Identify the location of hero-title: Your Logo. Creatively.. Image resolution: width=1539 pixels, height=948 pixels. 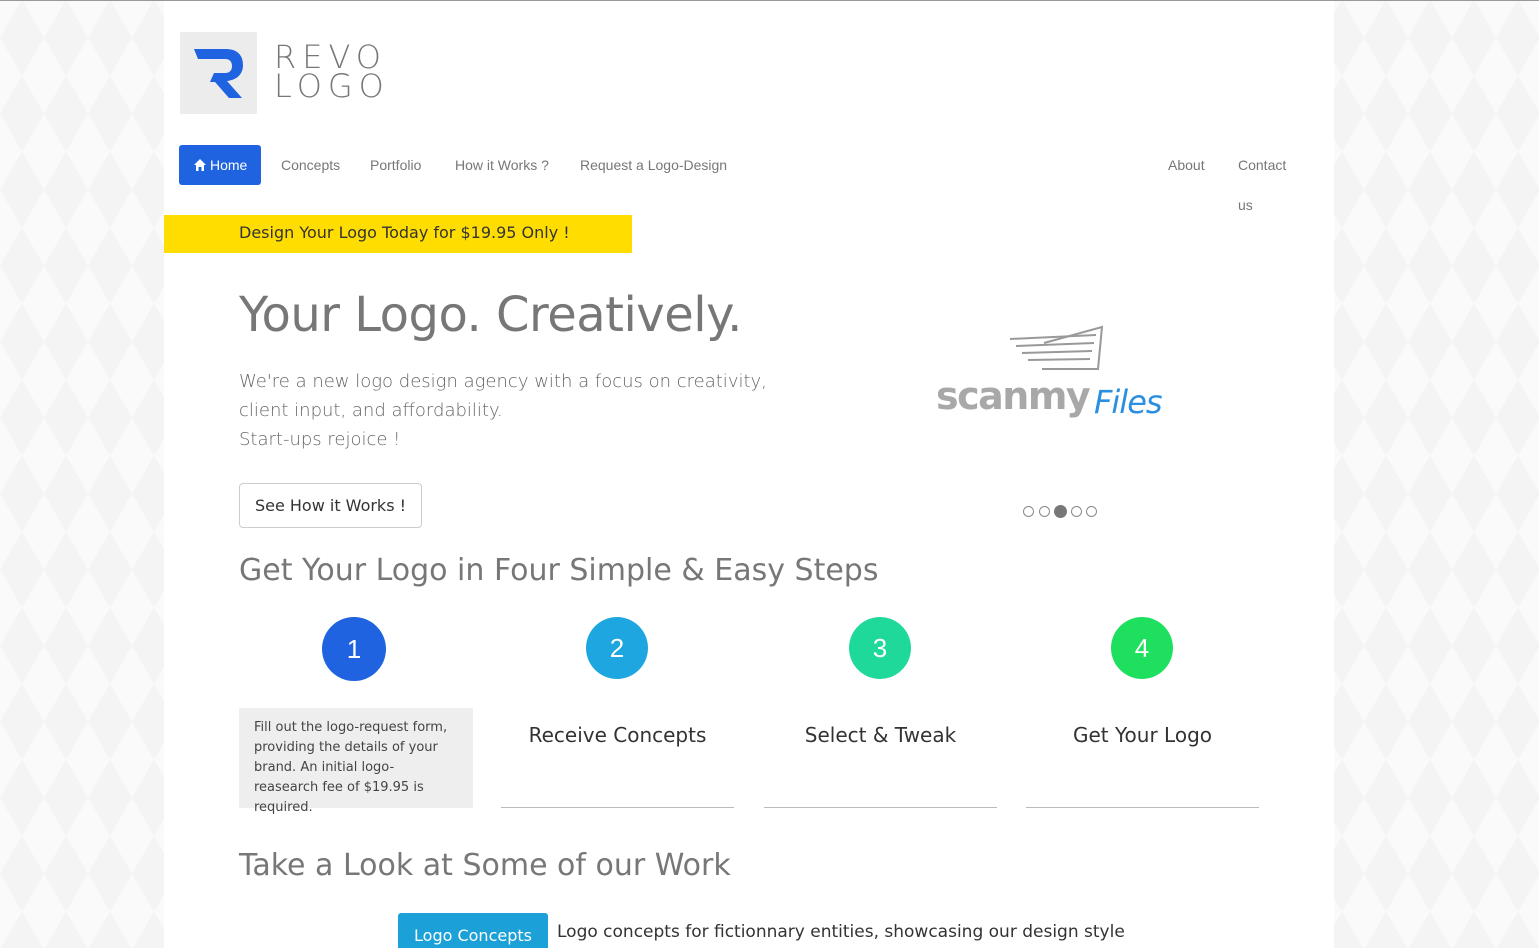
(490, 315).